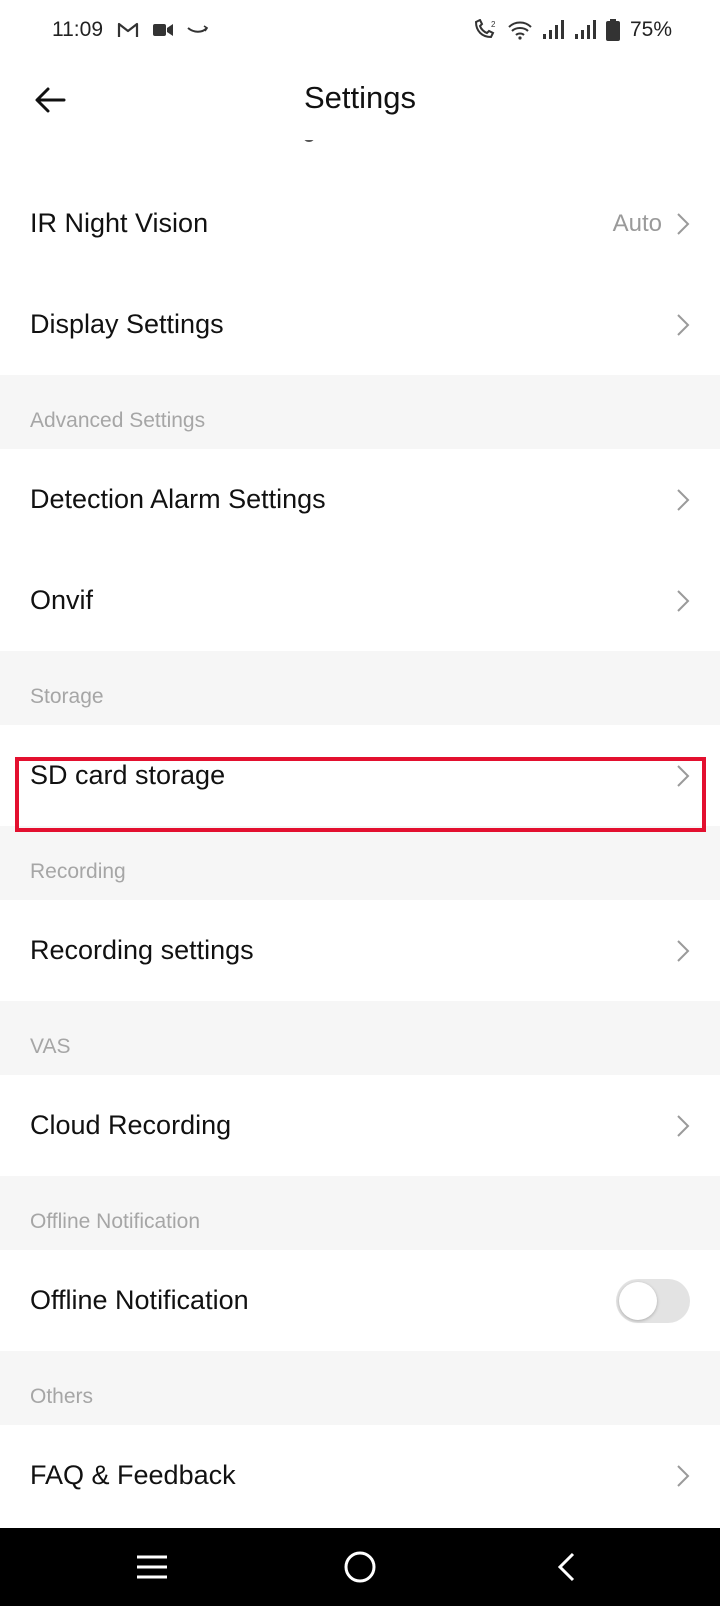  Describe the element at coordinates (360, 1125) in the screenshot. I see `cloud-recording-row: Cloud Recording` at that location.